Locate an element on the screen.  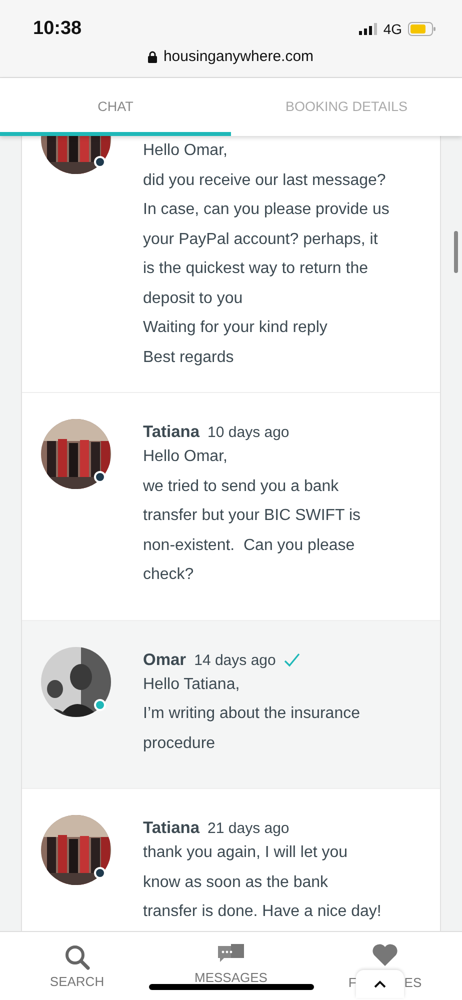
message-text: Hello Omar, did you receive our last message? In case, can you please provide us your PayPal account? perhaps, it is the quickest way to return the deposit to you Waiting for your kind reply Best regards is located at coordinates (266, 254).